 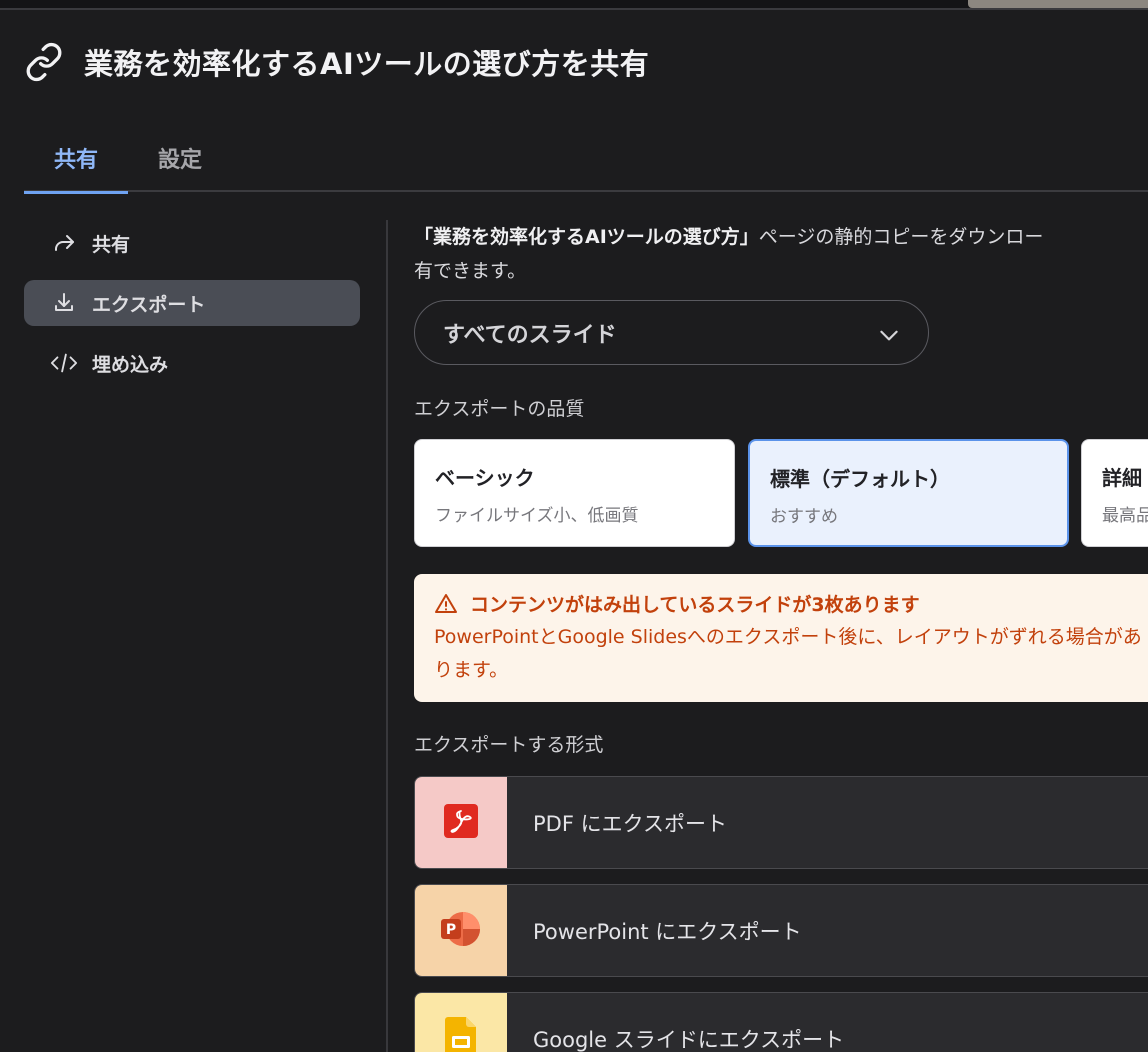 I want to click on tab-bar: 共有 設定, so click(x=586, y=159).